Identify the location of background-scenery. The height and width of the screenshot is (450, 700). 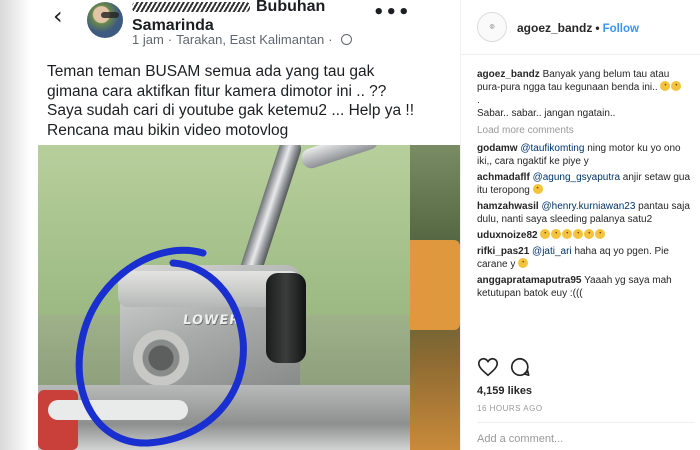
(405, 297).